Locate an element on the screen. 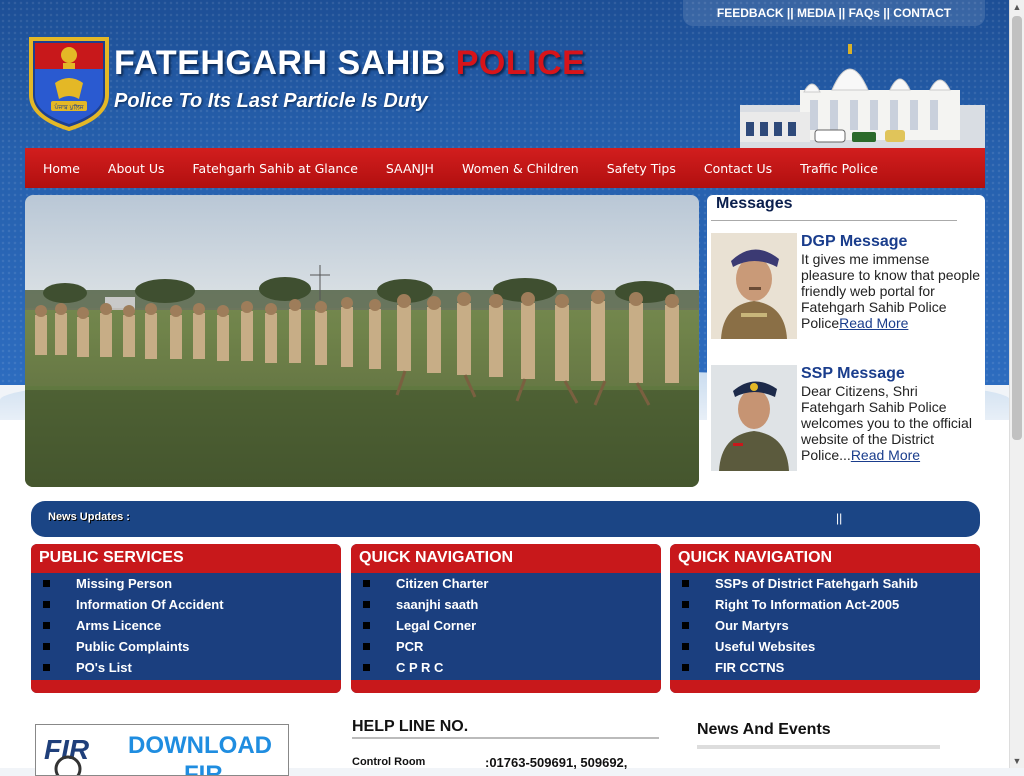 The width and height of the screenshot is (1024, 776). link-saanjhi-saath: saanjhi saath is located at coordinates (506, 604).